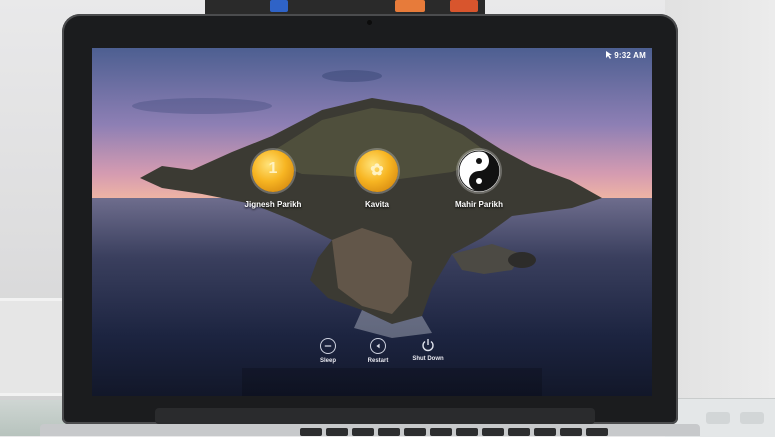 The height and width of the screenshot is (437, 775). Describe the element at coordinates (428, 345) in the screenshot. I see `power-icon` at that location.